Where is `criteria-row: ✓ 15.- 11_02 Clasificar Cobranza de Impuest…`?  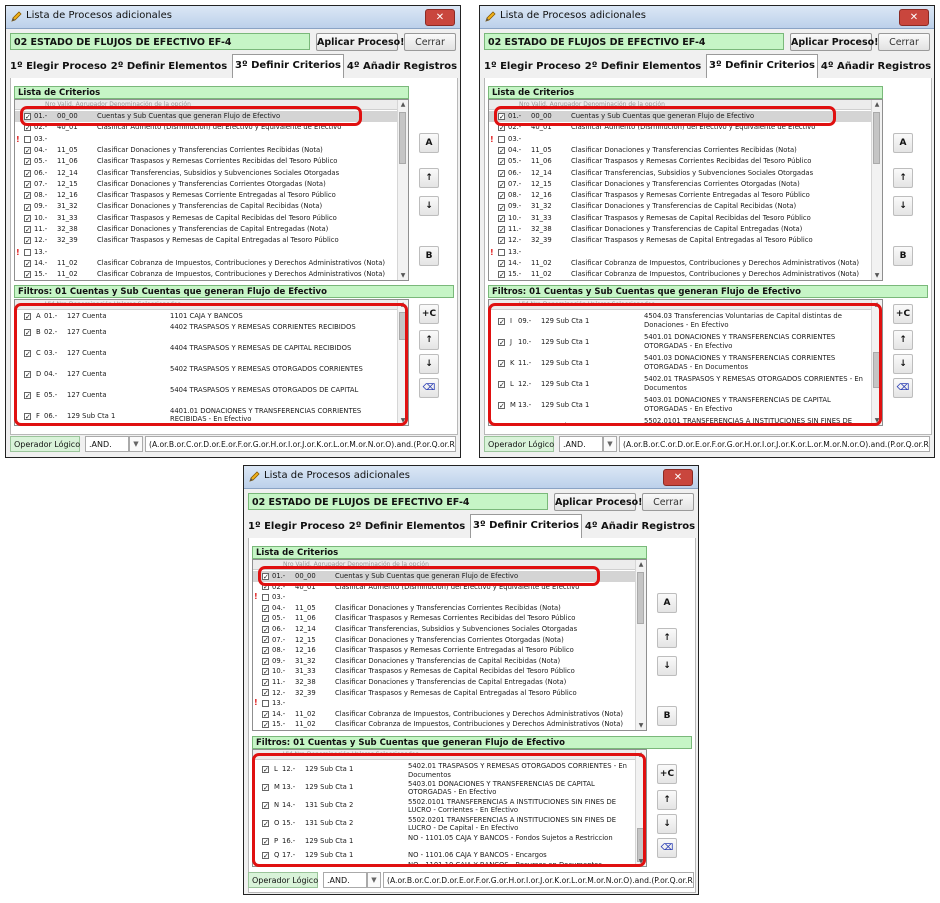 criteria-row: ✓ 15.- 11_02 Clasificar Cobranza de Impuest… is located at coordinates (206, 274).